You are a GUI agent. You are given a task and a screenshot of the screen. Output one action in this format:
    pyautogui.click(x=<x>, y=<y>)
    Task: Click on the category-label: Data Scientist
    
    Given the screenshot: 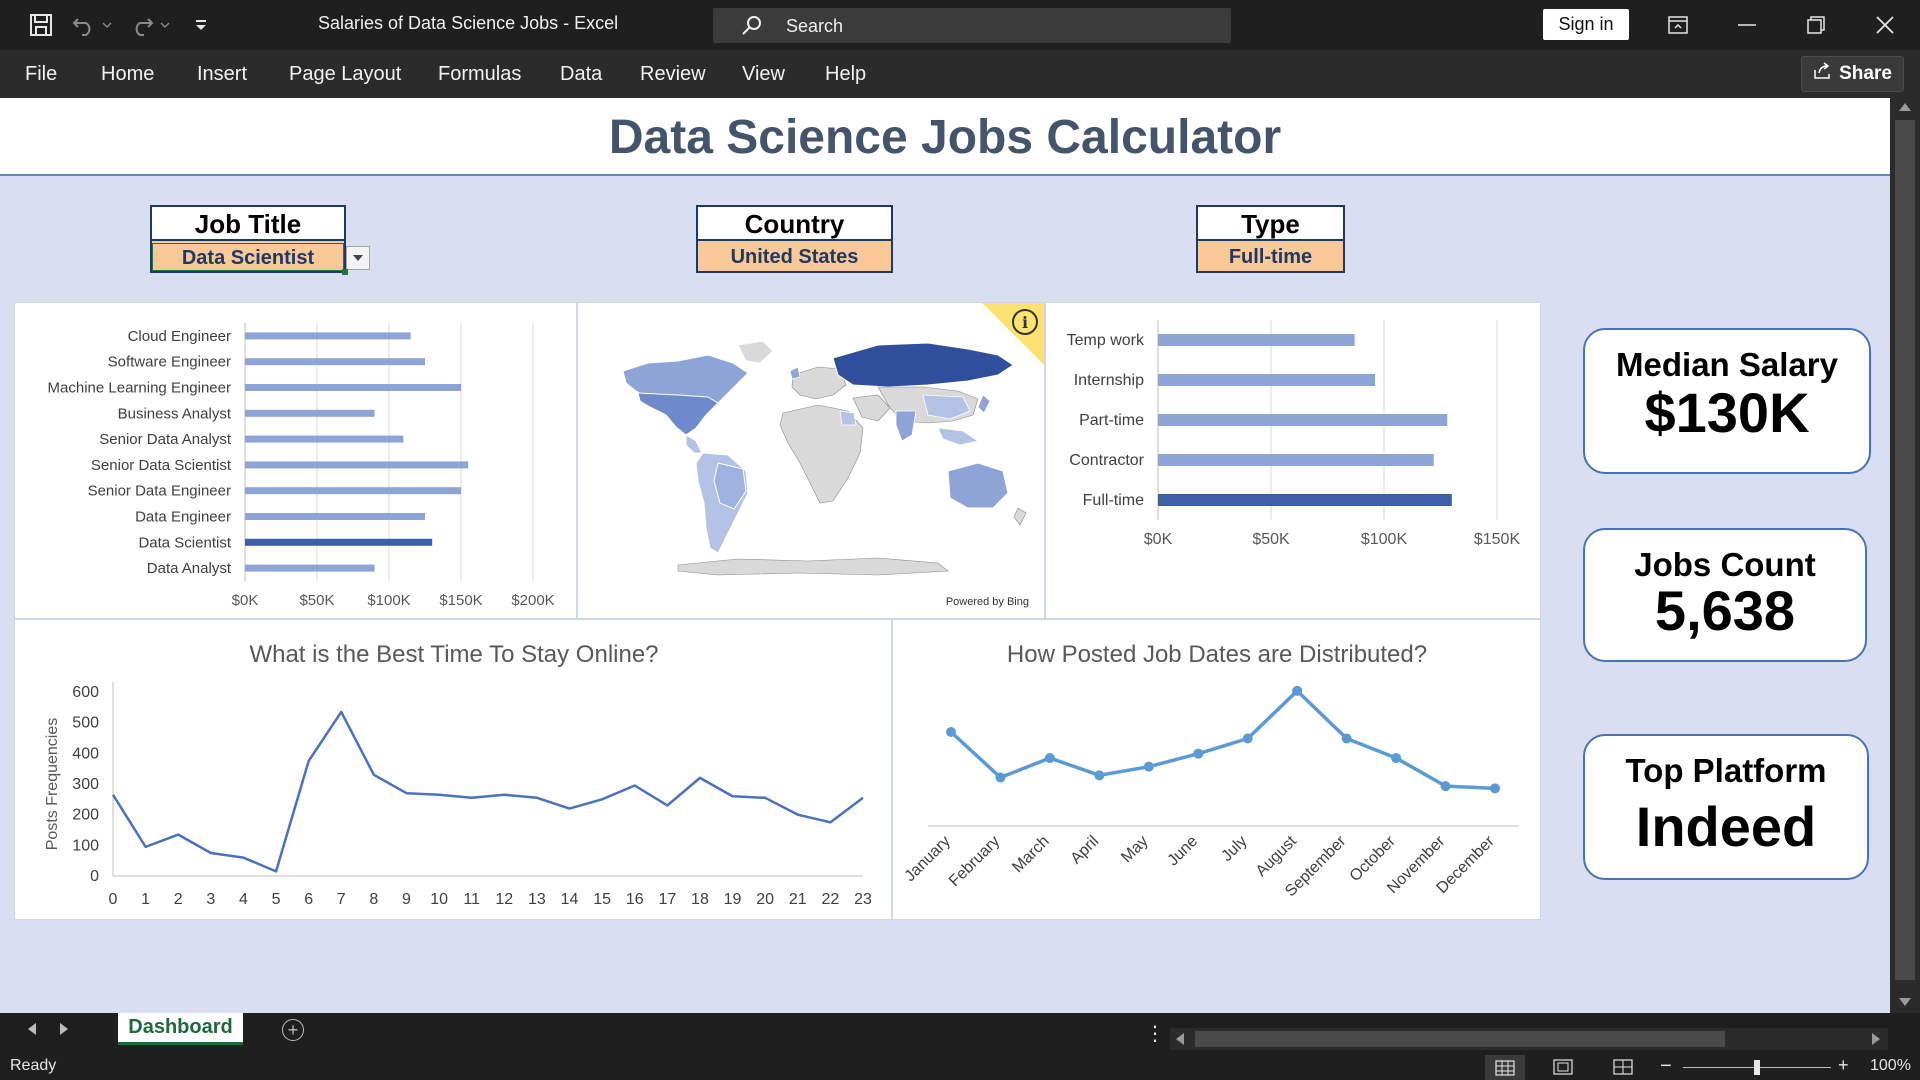 What is the action you would take?
    pyautogui.click(x=184, y=542)
    